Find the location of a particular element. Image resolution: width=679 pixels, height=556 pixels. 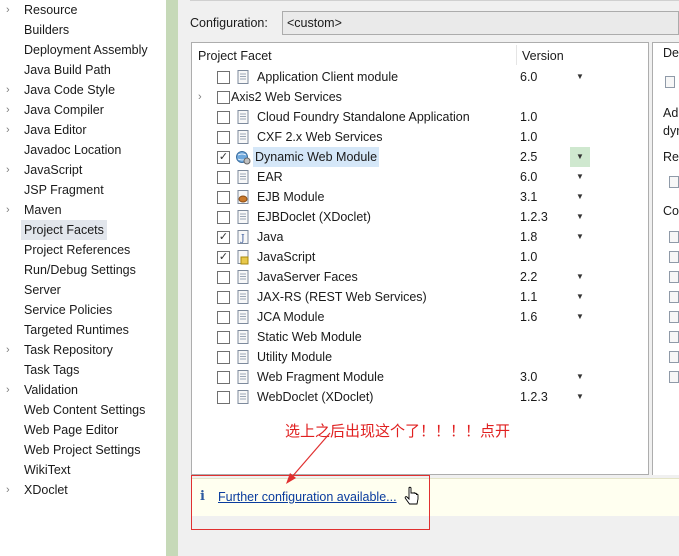

sidebar-item-wikitext: WikiText is located at coordinates (47, 470).